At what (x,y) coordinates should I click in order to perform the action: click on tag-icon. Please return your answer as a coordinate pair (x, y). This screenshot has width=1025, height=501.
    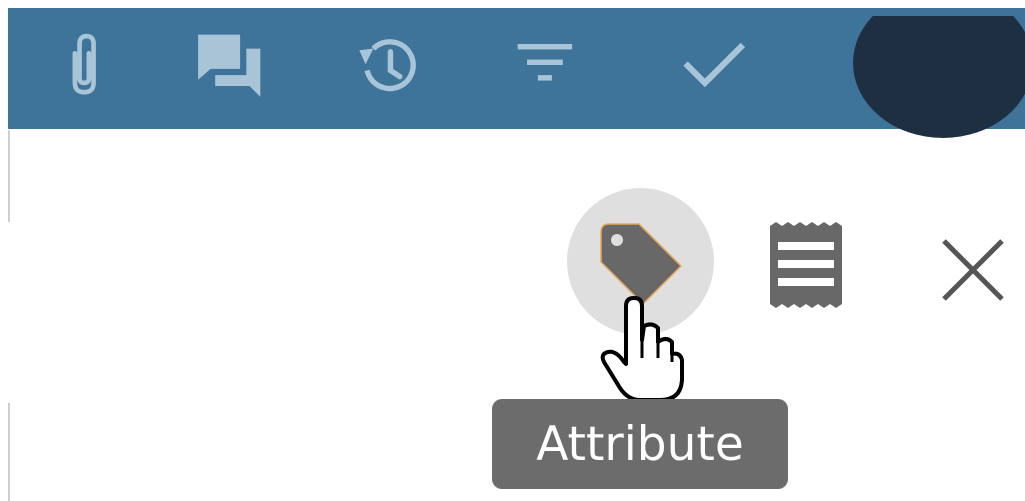
    Looking at the image, I should click on (641, 264).